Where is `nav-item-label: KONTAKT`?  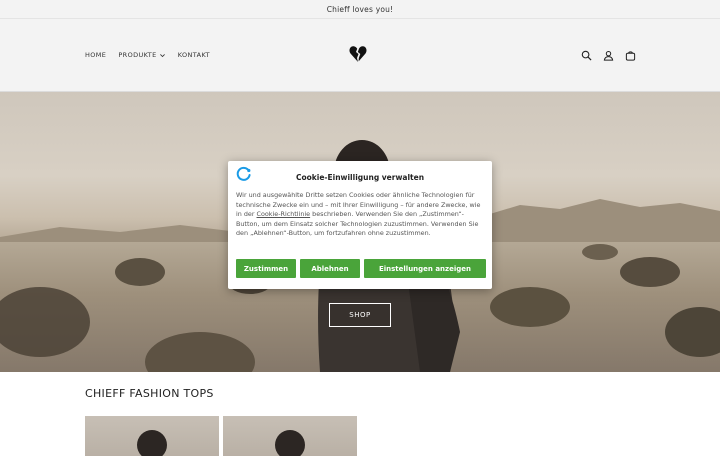
nav-item-label: KONTAKT is located at coordinates (194, 55).